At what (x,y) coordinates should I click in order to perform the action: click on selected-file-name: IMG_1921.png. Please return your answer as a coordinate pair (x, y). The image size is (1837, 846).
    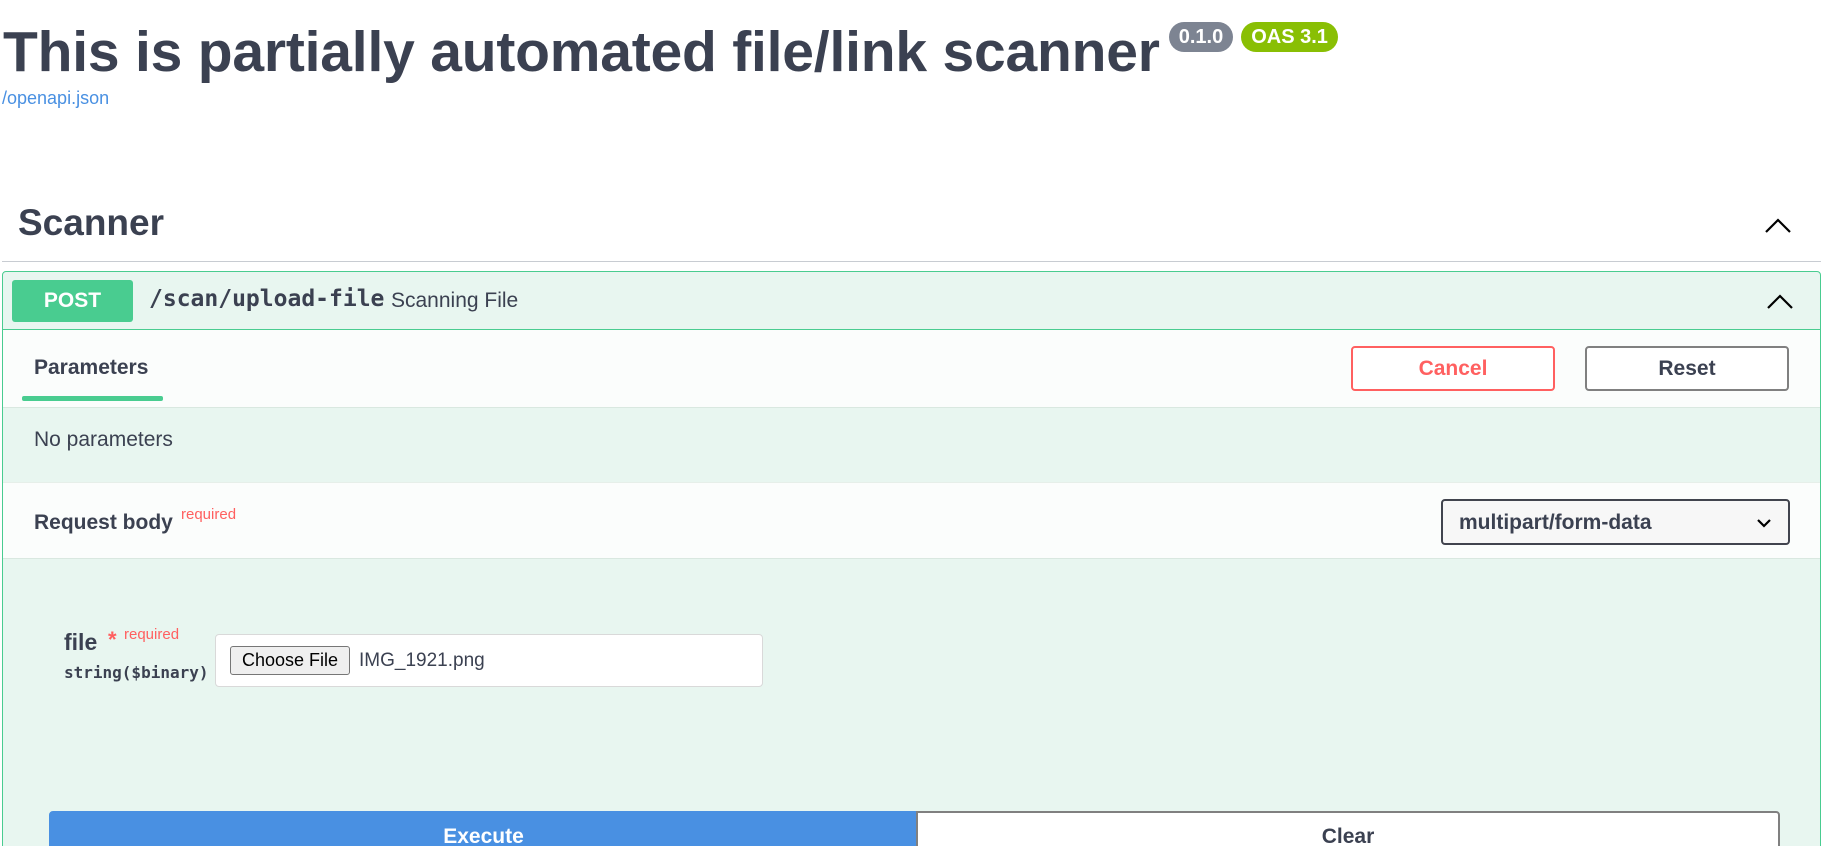
    Looking at the image, I should click on (422, 660).